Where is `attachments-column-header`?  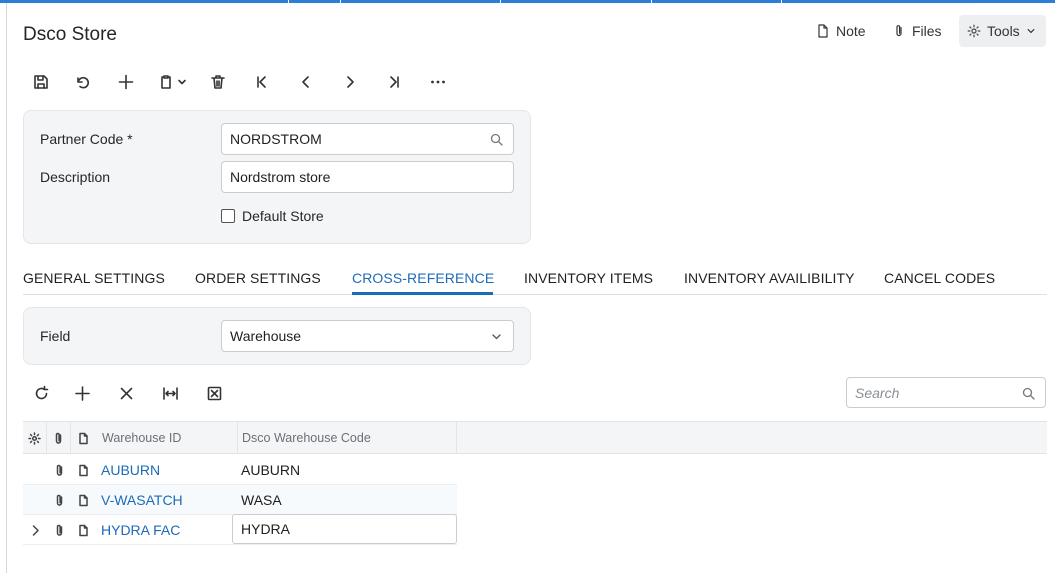
attachments-column-header is located at coordinates (59, 438).